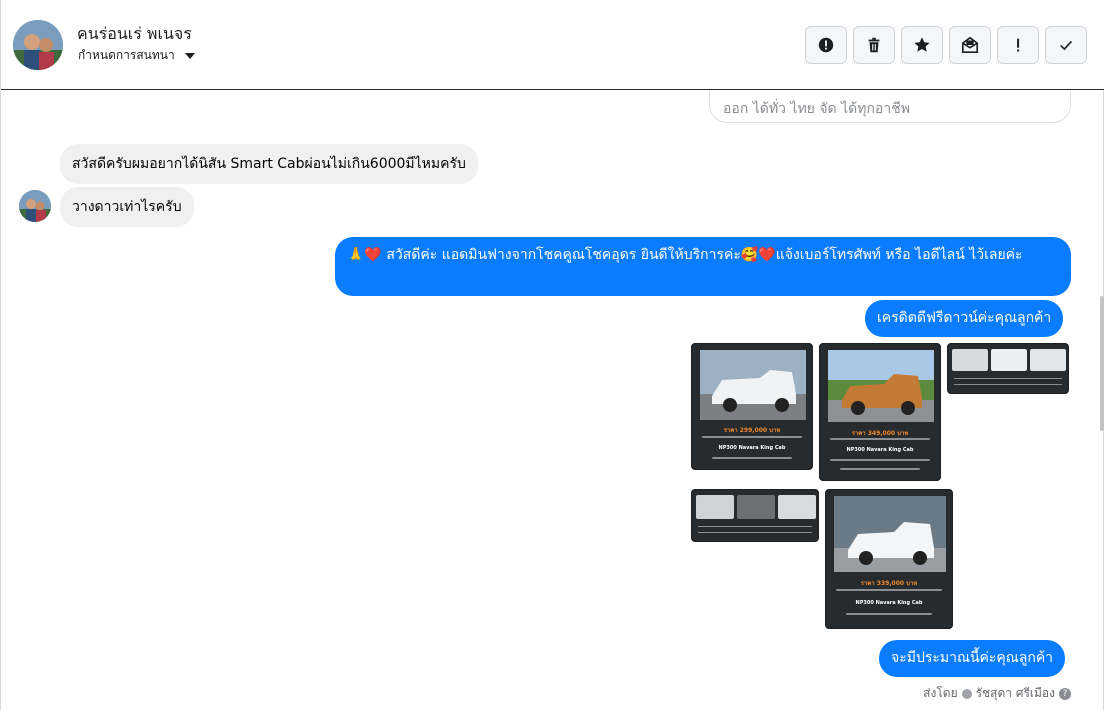 Image resolution: width=1104 pixels, height=710 pixels. Describe the element at coordinates (880, 433) in the screenshot. I see `car-price: ราคา 349,000 บาท` at that location.